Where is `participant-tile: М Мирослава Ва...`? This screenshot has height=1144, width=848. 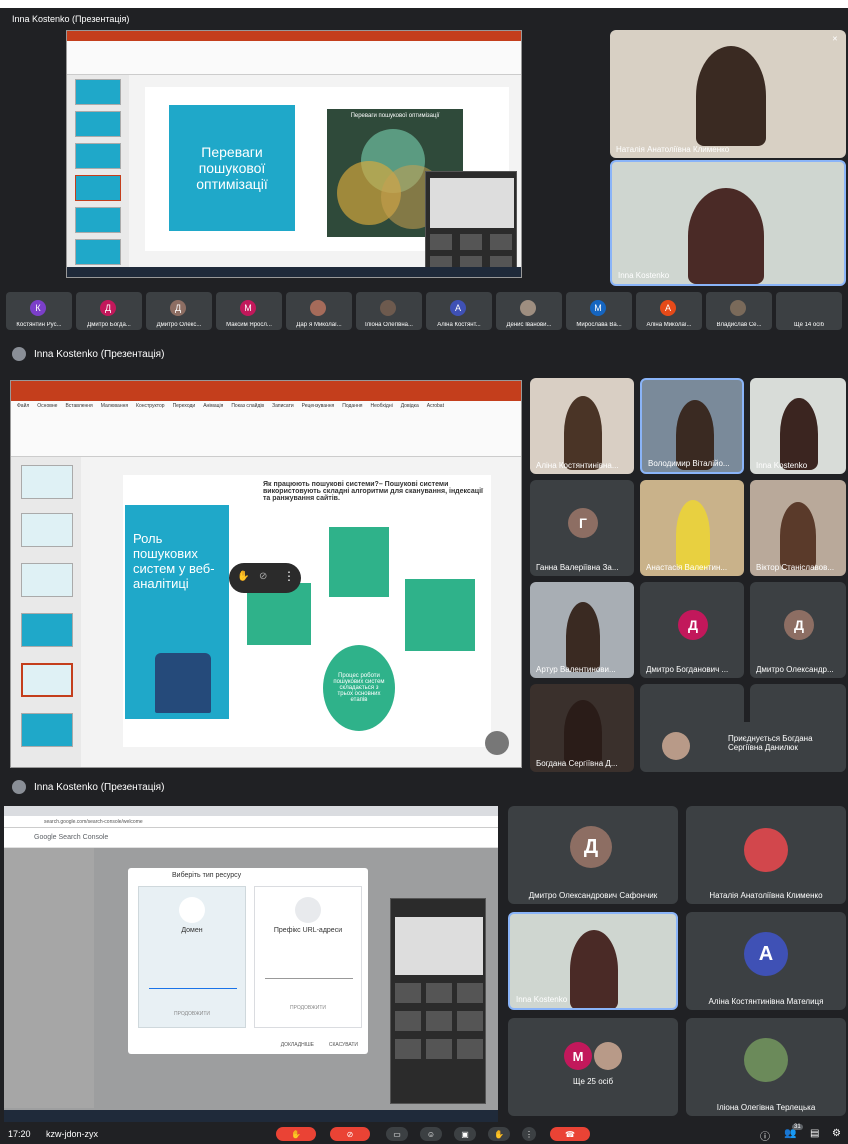
participant-tile: М Мирослава Ва... is located at coordinates (599, 311).